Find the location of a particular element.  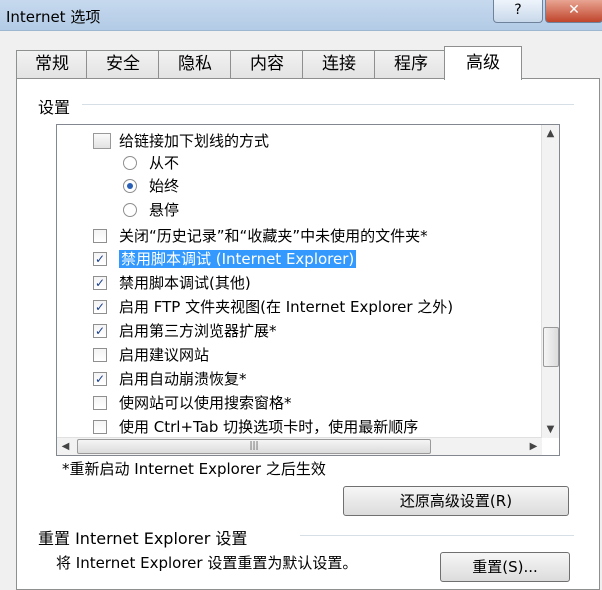

list-item-label: 使网站可以使用搜索窗格* is located at coordinates (205, 403).